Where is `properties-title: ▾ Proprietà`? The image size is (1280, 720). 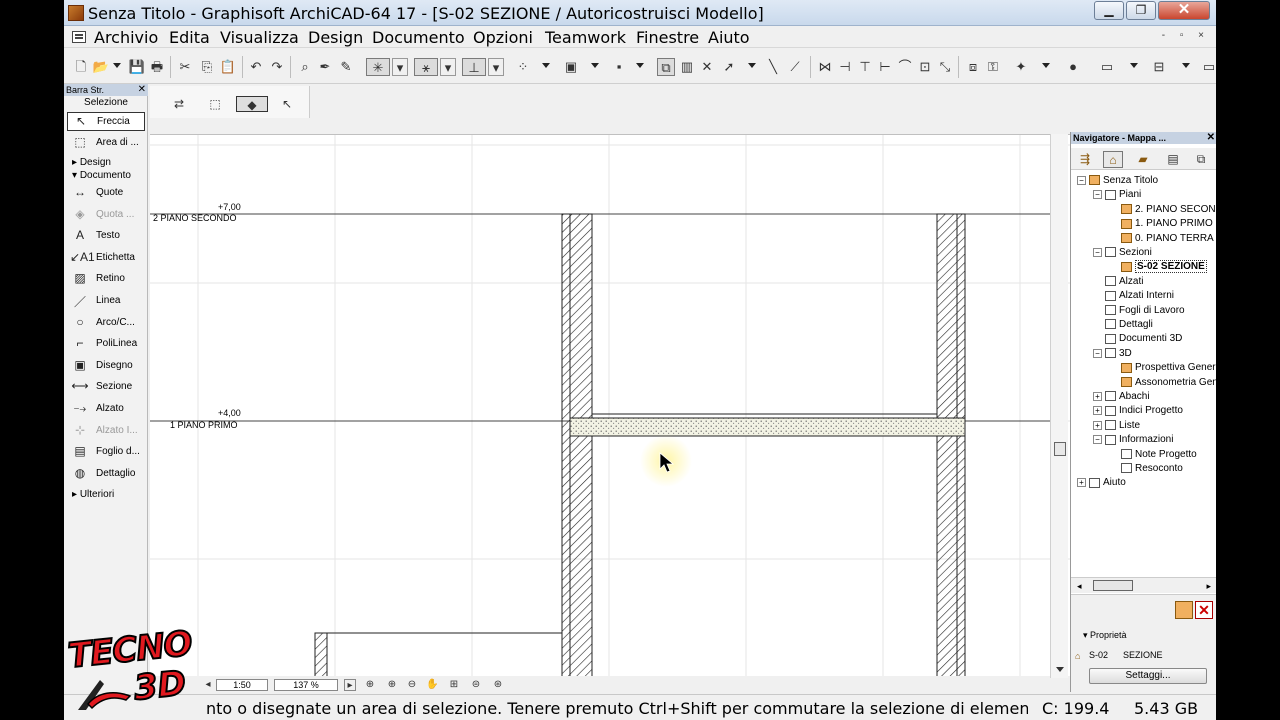 properties-title: ▾ Proprietà is located at coordinates (1105, 635).